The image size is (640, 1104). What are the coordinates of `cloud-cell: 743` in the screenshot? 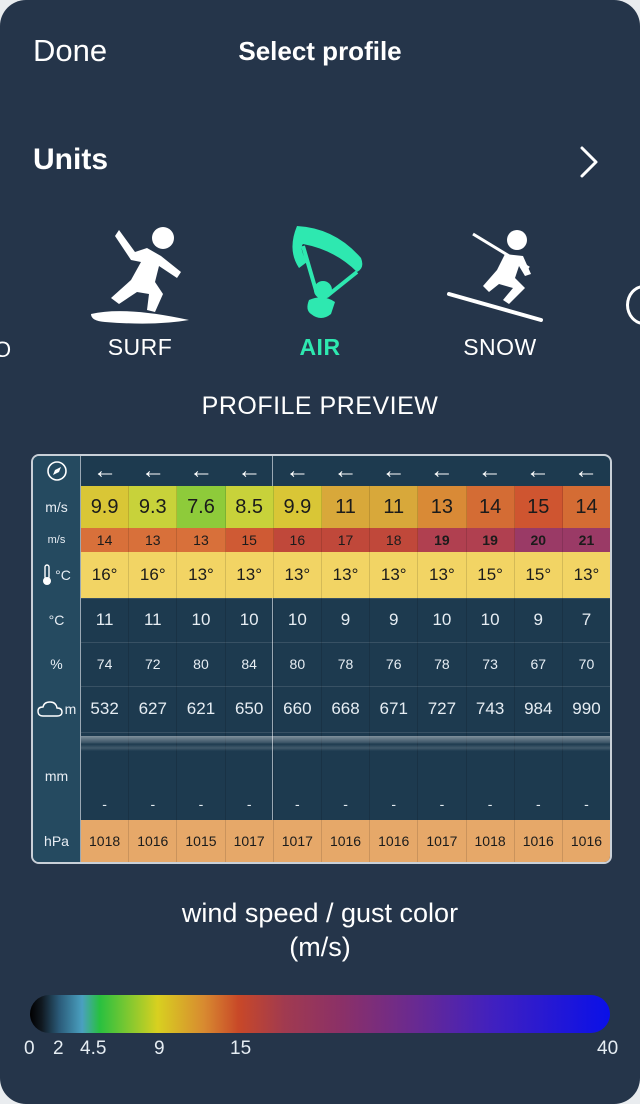 It's located at (491, 709).